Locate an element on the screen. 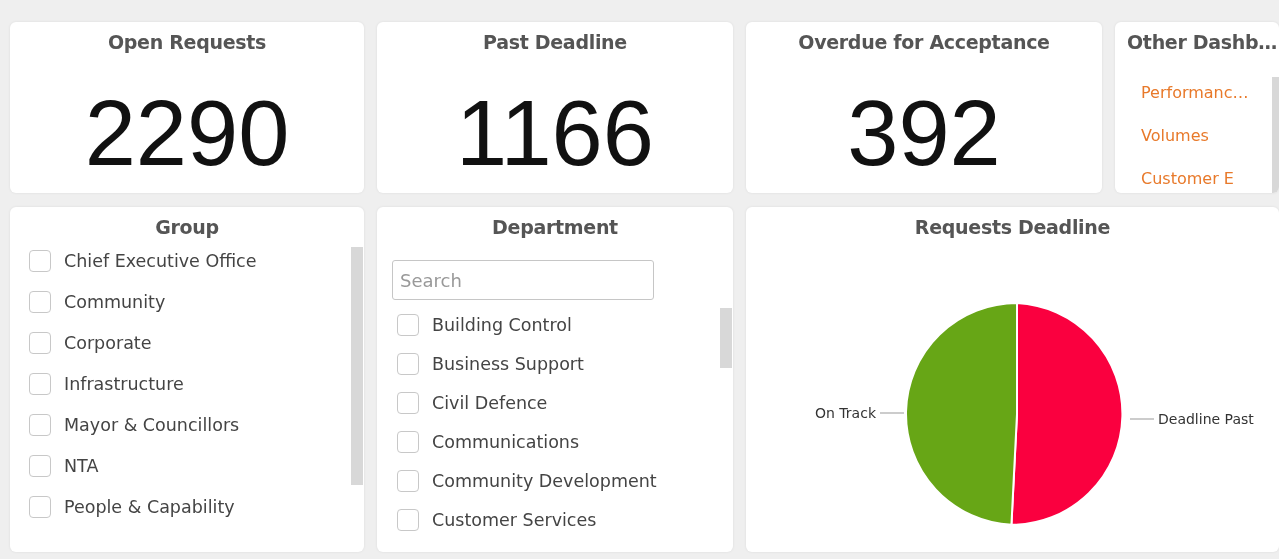 The image size is (1279, 559). checkbox-label: Chief Executive Office is located at coordinates (160, 261).